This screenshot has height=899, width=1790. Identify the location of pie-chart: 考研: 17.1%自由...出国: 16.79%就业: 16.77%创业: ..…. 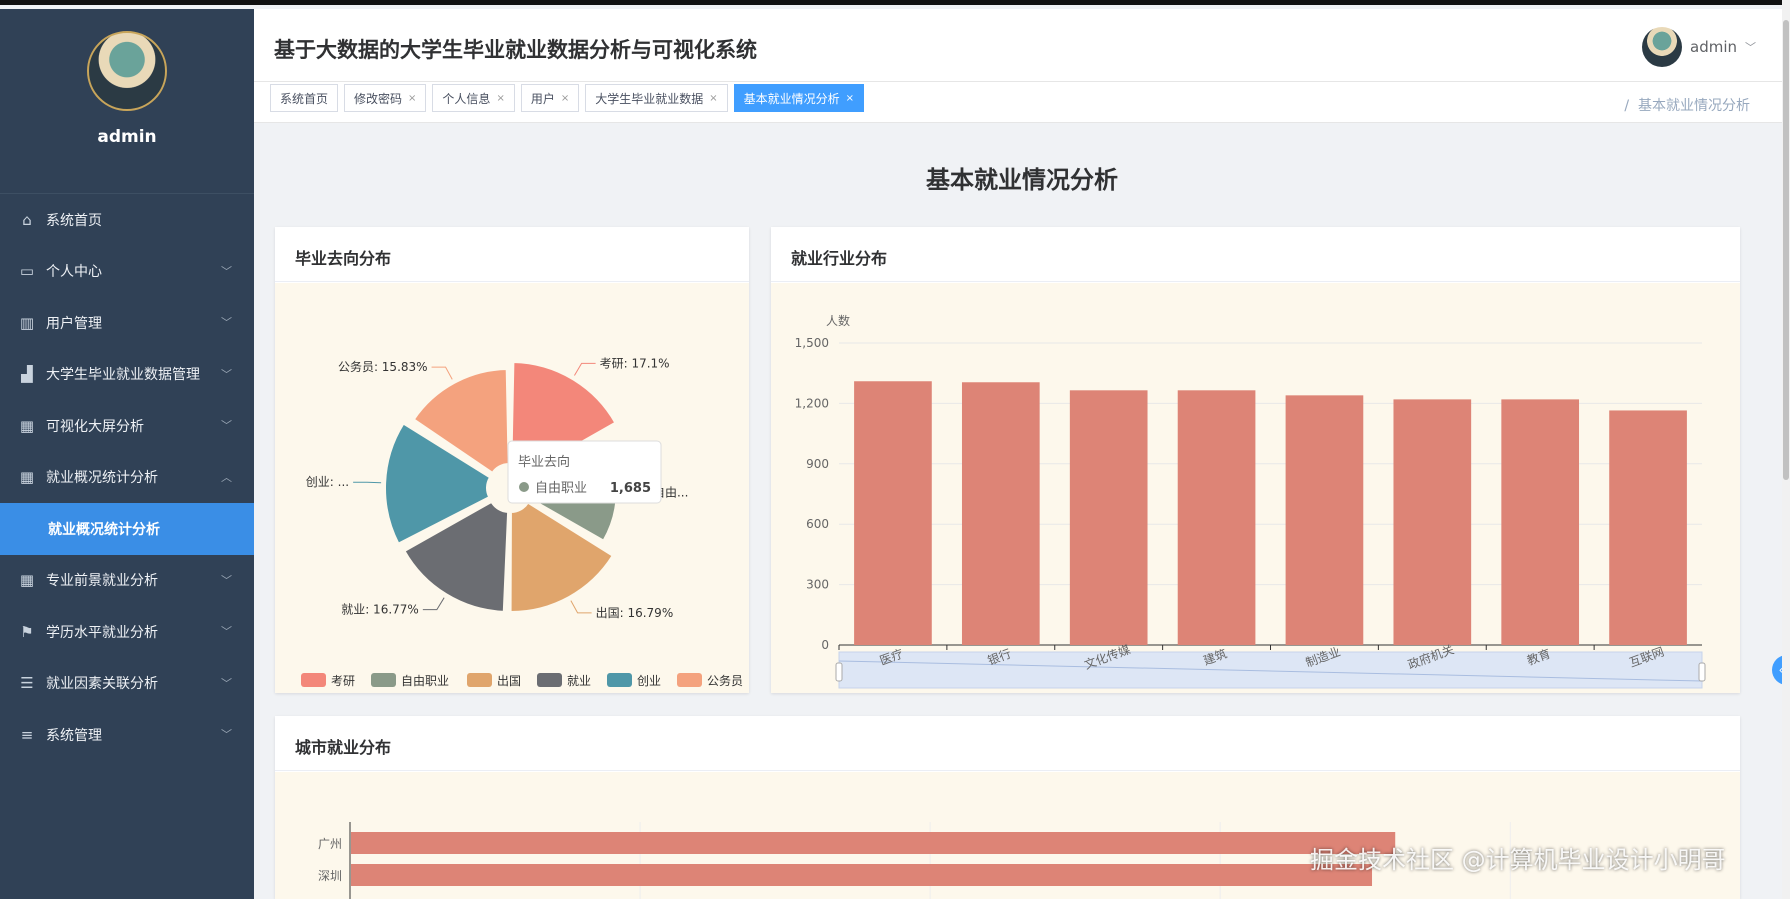
(512, 488).